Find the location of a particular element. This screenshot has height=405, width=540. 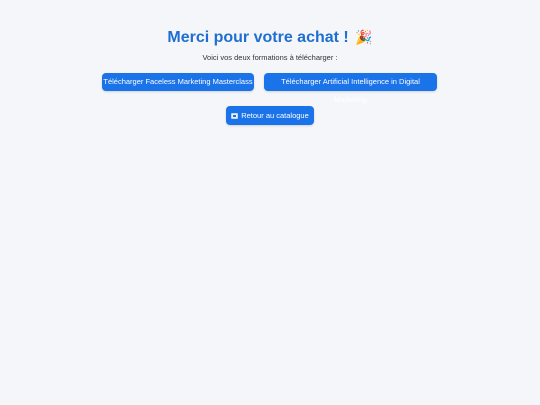

page-title: Merci pour votre achat ! 🎉 is located at coordinates (270, 37).